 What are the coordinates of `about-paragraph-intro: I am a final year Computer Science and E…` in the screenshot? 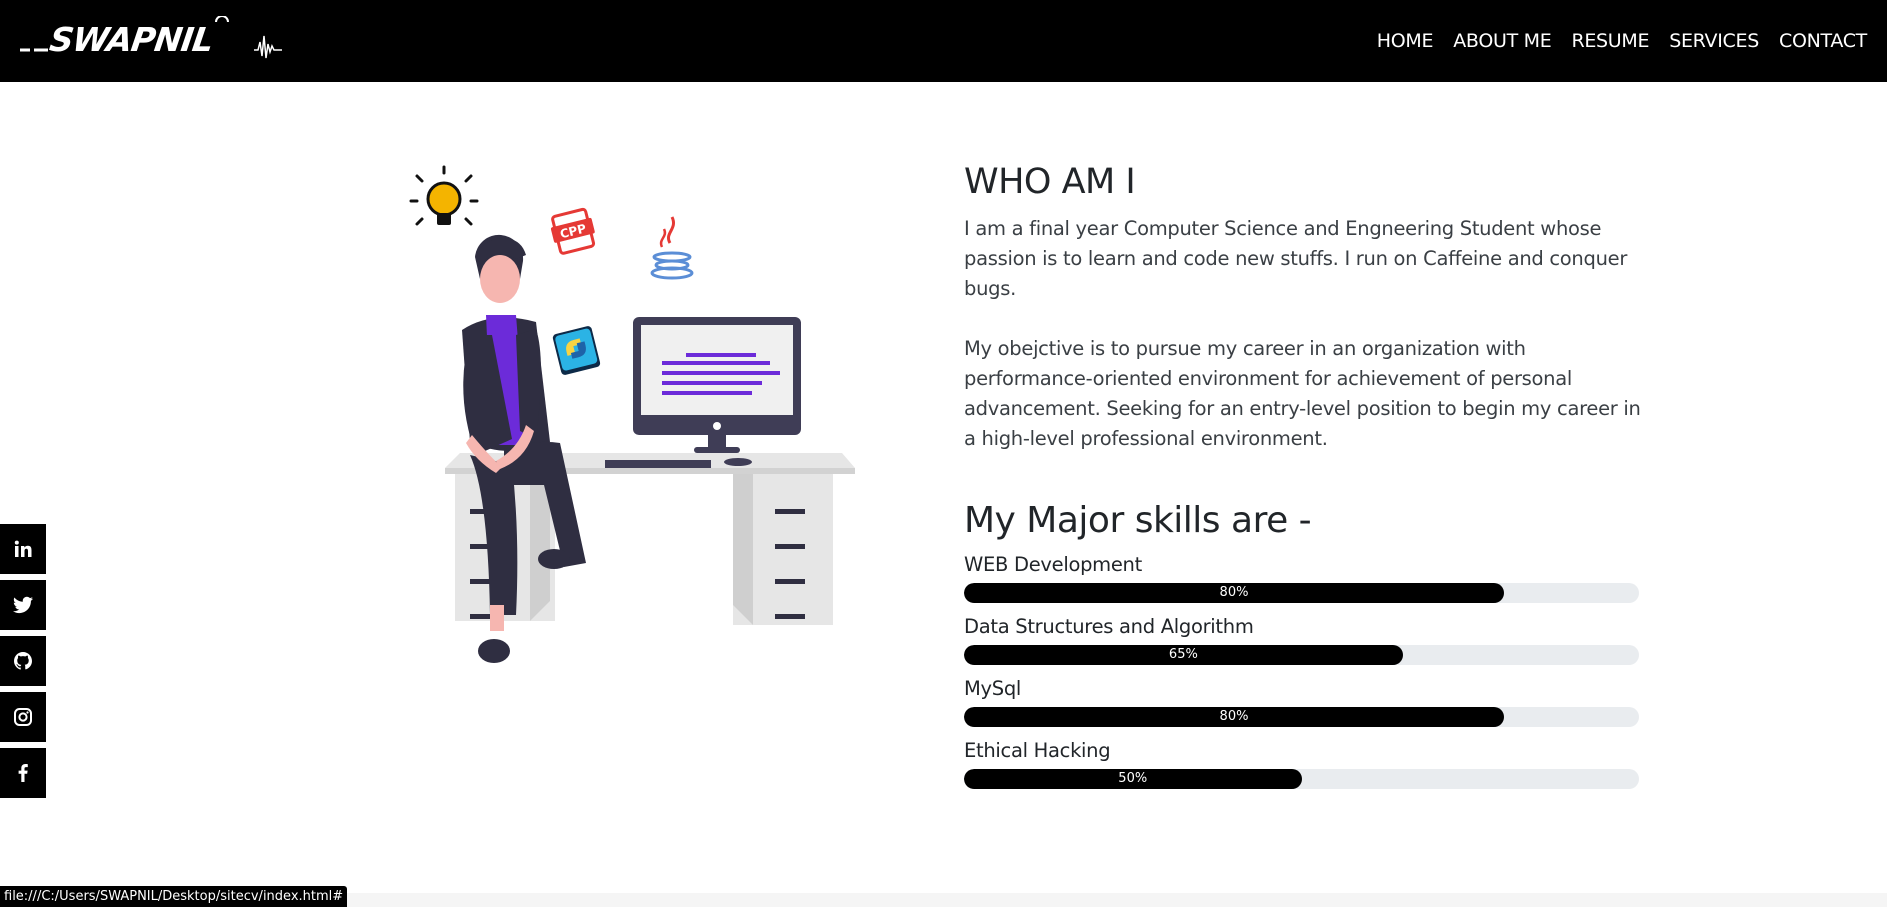 It's located at (1296, 258).